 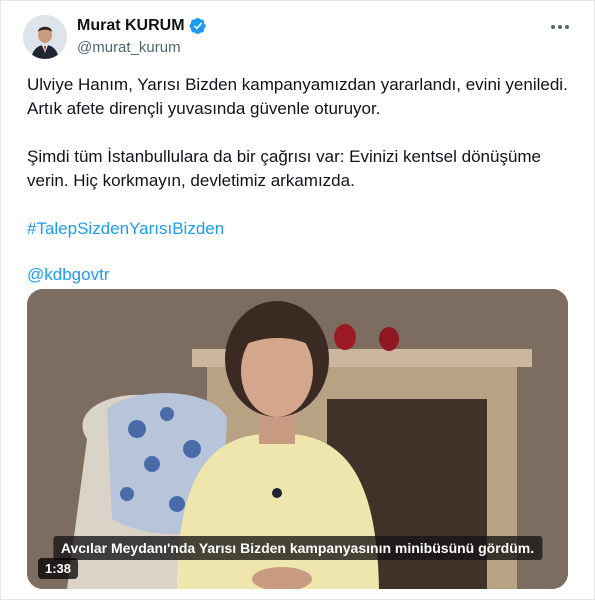 I want to click on hashtag-link: #TalepSizdenYarısıBizden, so click(x=125, y=228).